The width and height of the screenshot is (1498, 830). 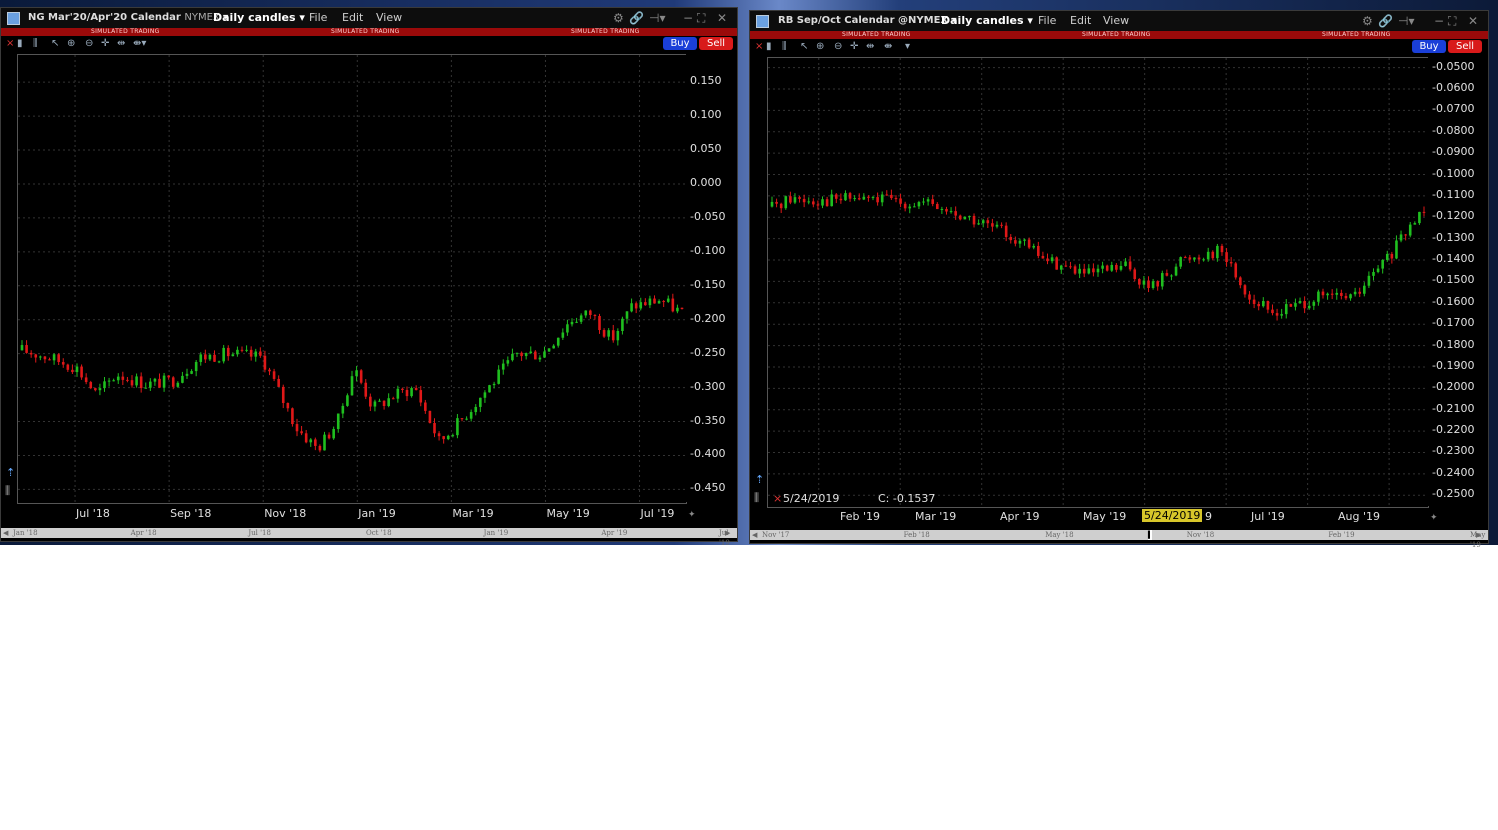 I want to click on x-tick-label: Jul '18, so click(x=93, y=513).